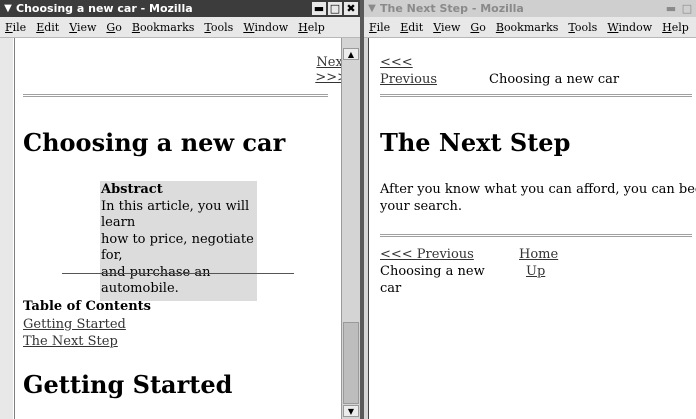 The width and height of the screenshot is (696, 419). Describe the element at coordinates (328, 77) in the screenshot. I see `next-arrows-link: >>>` at that location.